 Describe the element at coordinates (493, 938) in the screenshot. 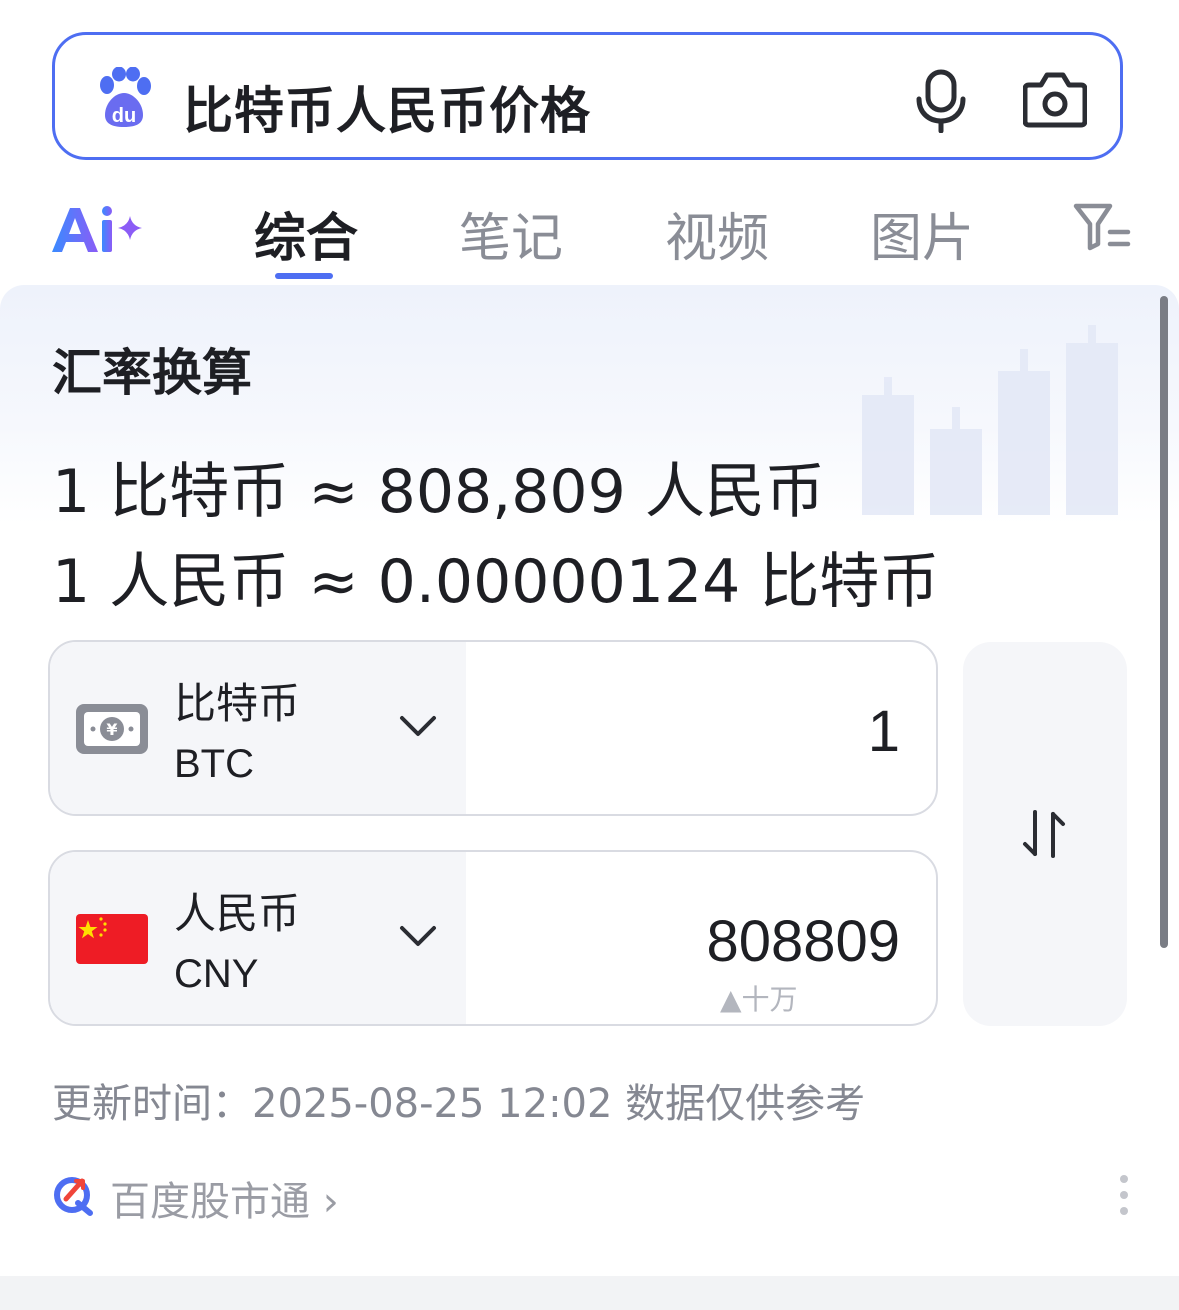

I see `to-currency-row: 人民币 CNY 808809 ▲十万` at that location.